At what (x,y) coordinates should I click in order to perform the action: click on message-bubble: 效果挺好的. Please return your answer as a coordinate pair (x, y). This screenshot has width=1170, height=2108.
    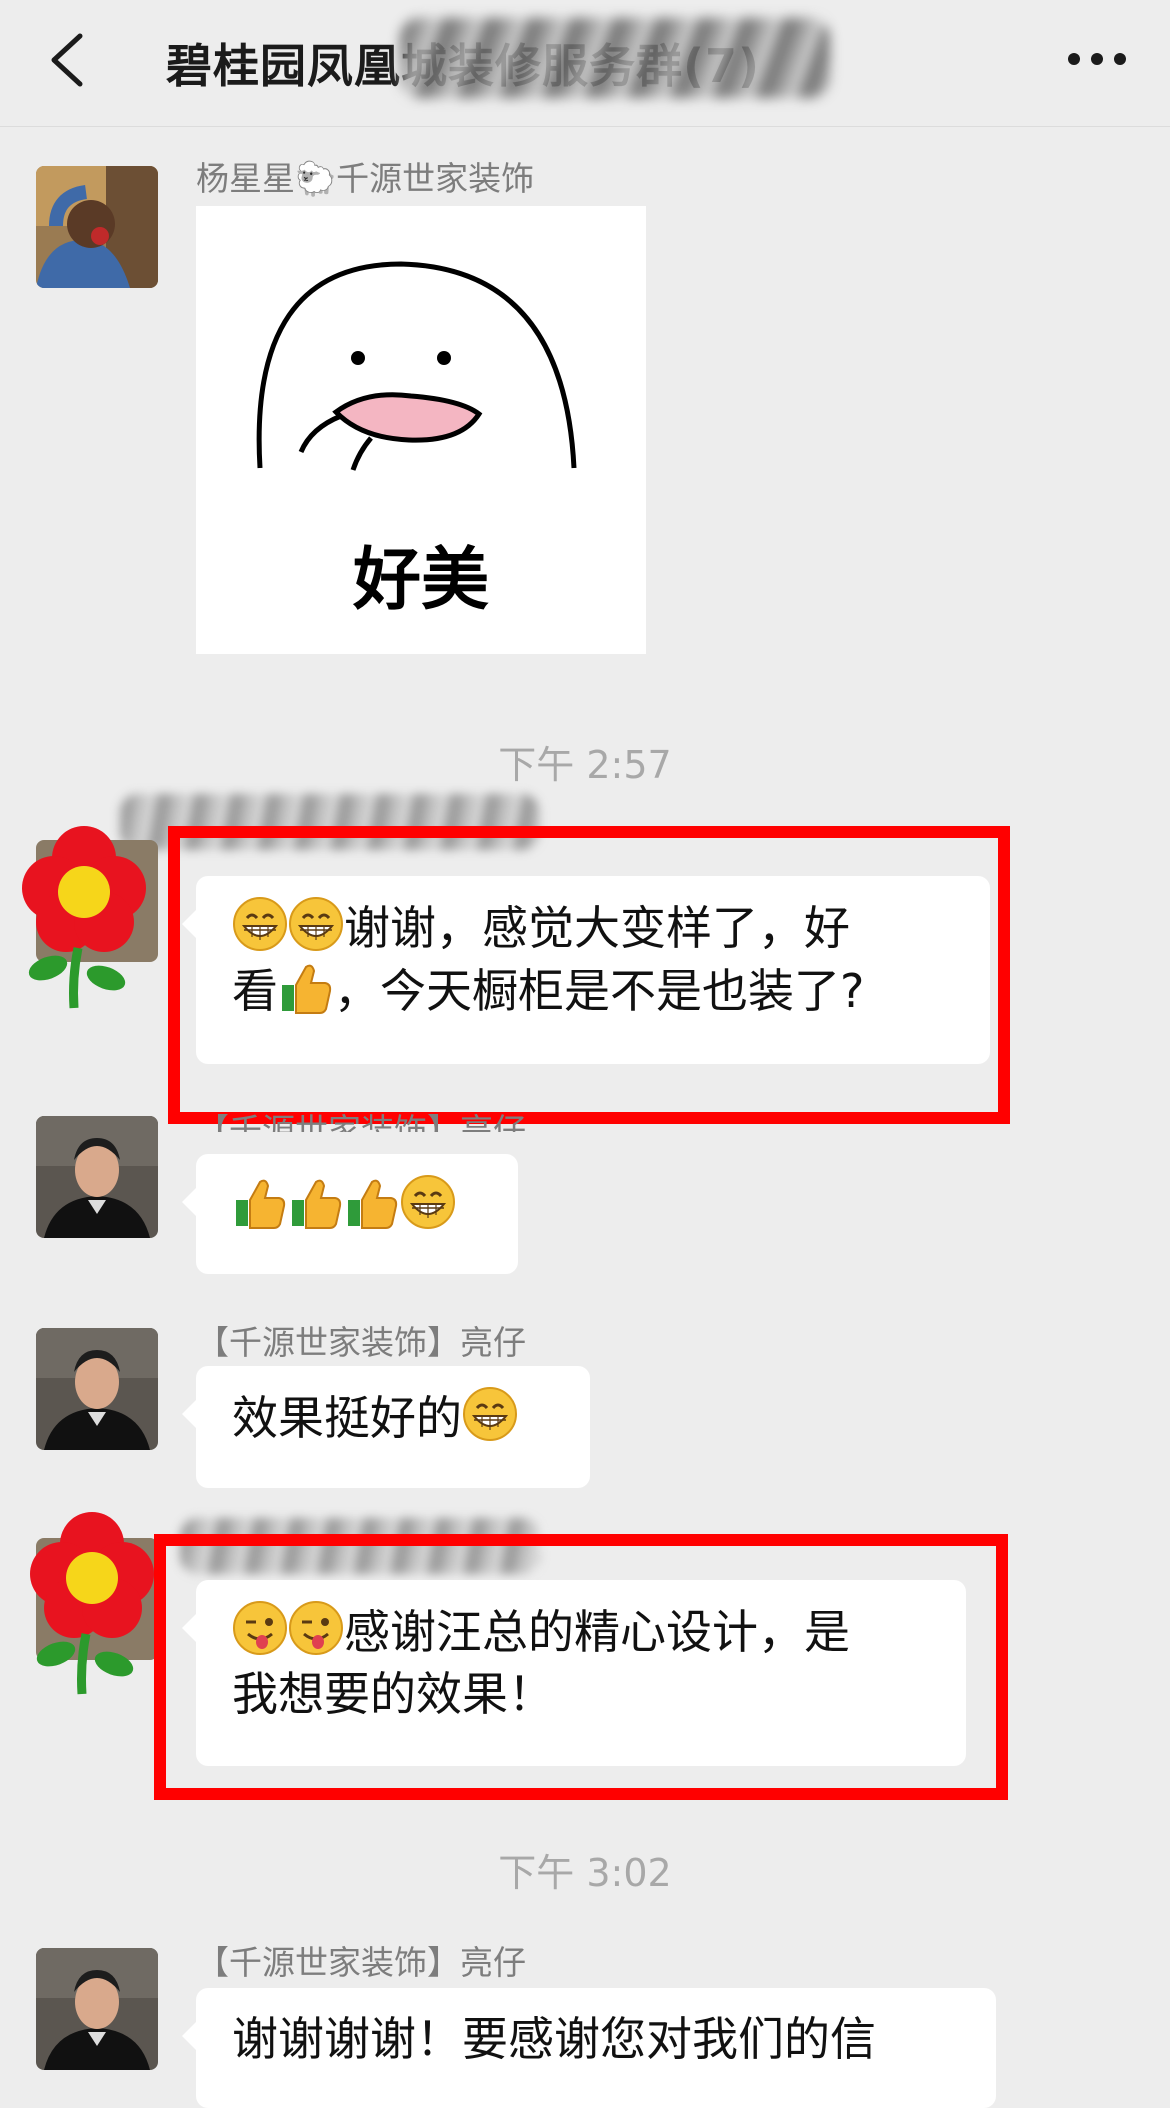
    Looking at the image, I should click on (386, 1427).